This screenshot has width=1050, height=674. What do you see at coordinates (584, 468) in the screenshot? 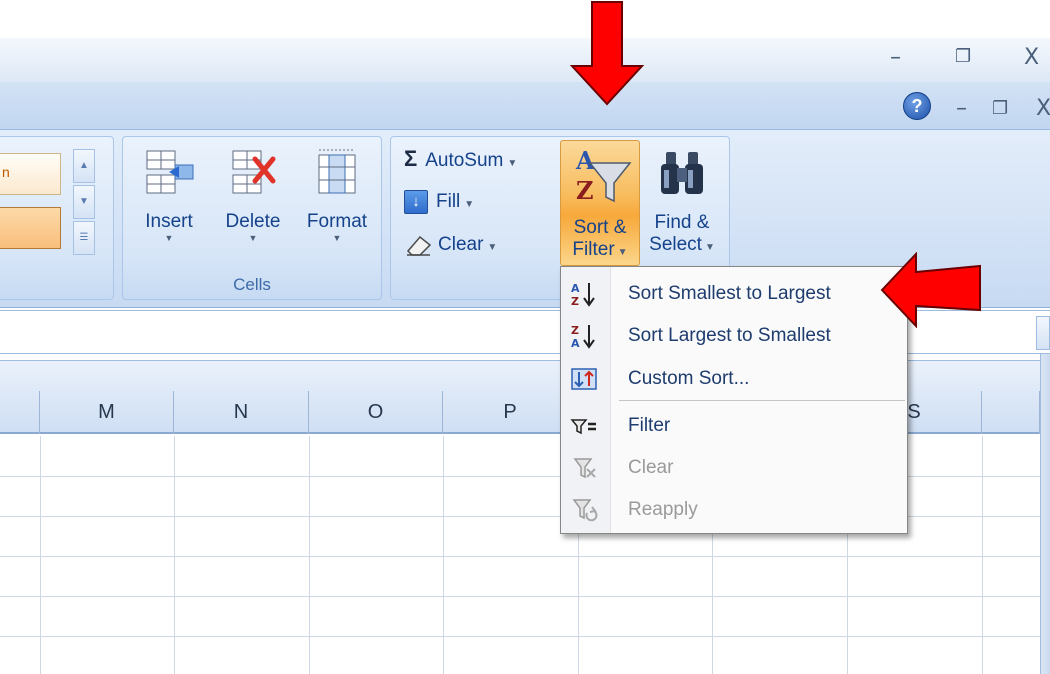
I see `clear-filter-icon` at bounding box center [584, 468].